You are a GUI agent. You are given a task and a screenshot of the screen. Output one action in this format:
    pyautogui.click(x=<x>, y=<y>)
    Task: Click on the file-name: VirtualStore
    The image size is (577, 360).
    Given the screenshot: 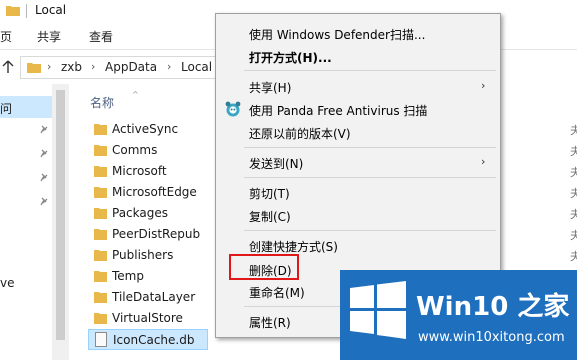 What is the action you would take?
    pyautogui.click(x=147, y=318)
    